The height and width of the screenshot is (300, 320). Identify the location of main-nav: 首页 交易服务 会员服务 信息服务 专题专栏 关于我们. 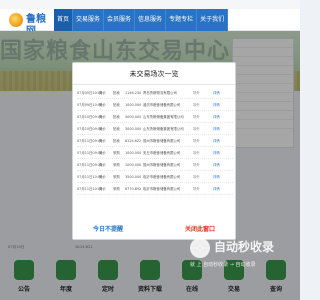
(141, 20).